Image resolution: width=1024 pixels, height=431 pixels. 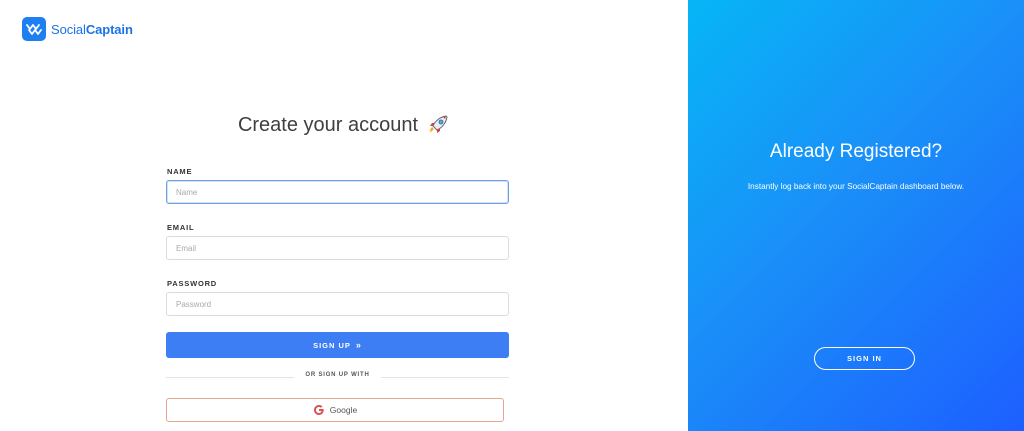 What do you see at coordinates (438, 125) in the screenshot?
I see `rocket-icon` at bounding box center [438, 125].